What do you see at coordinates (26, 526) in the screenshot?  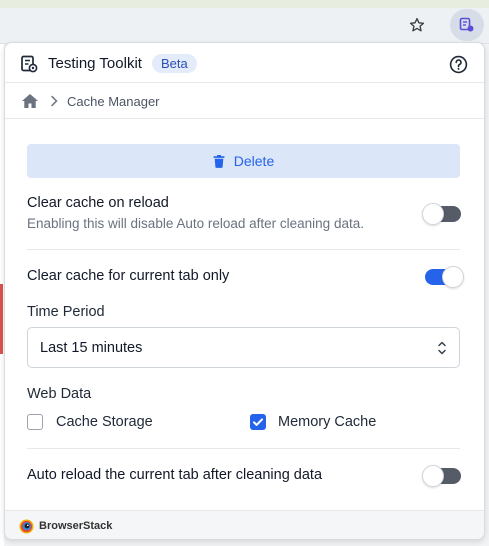 I see `browserstack-logo-icon` at bounding box center [26, 526].